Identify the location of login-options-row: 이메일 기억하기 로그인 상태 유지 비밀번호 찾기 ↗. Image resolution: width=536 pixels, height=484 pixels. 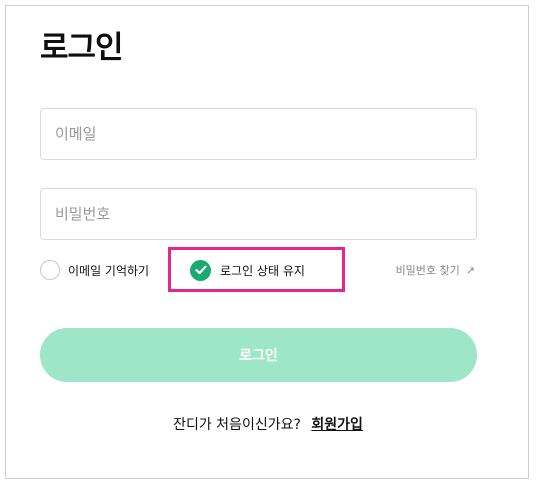
(258, 270).